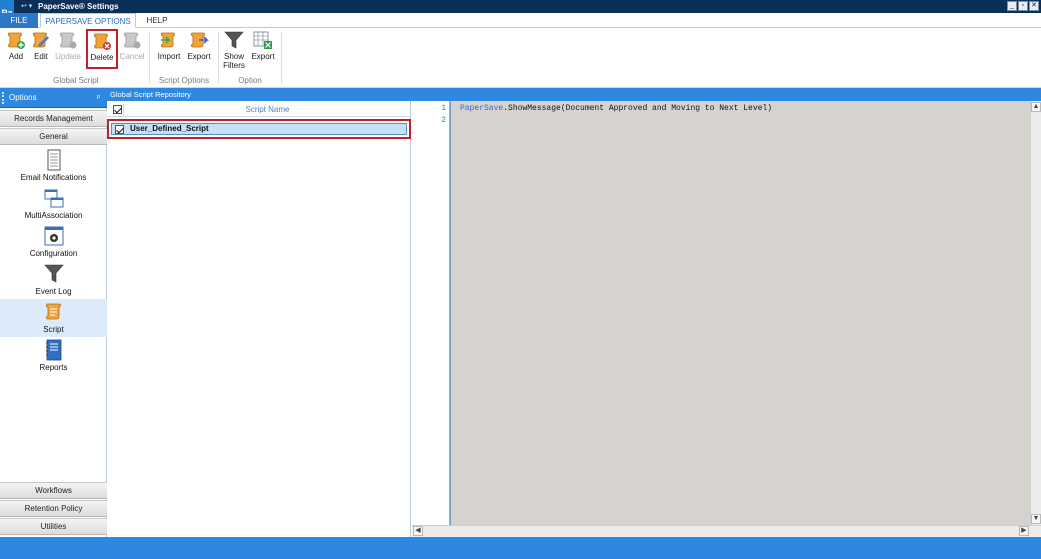 Image resolution: width=1041 pixels, height=559 pixels. I want to click on nav-section-records-management: Records Management, so click(53, 118).